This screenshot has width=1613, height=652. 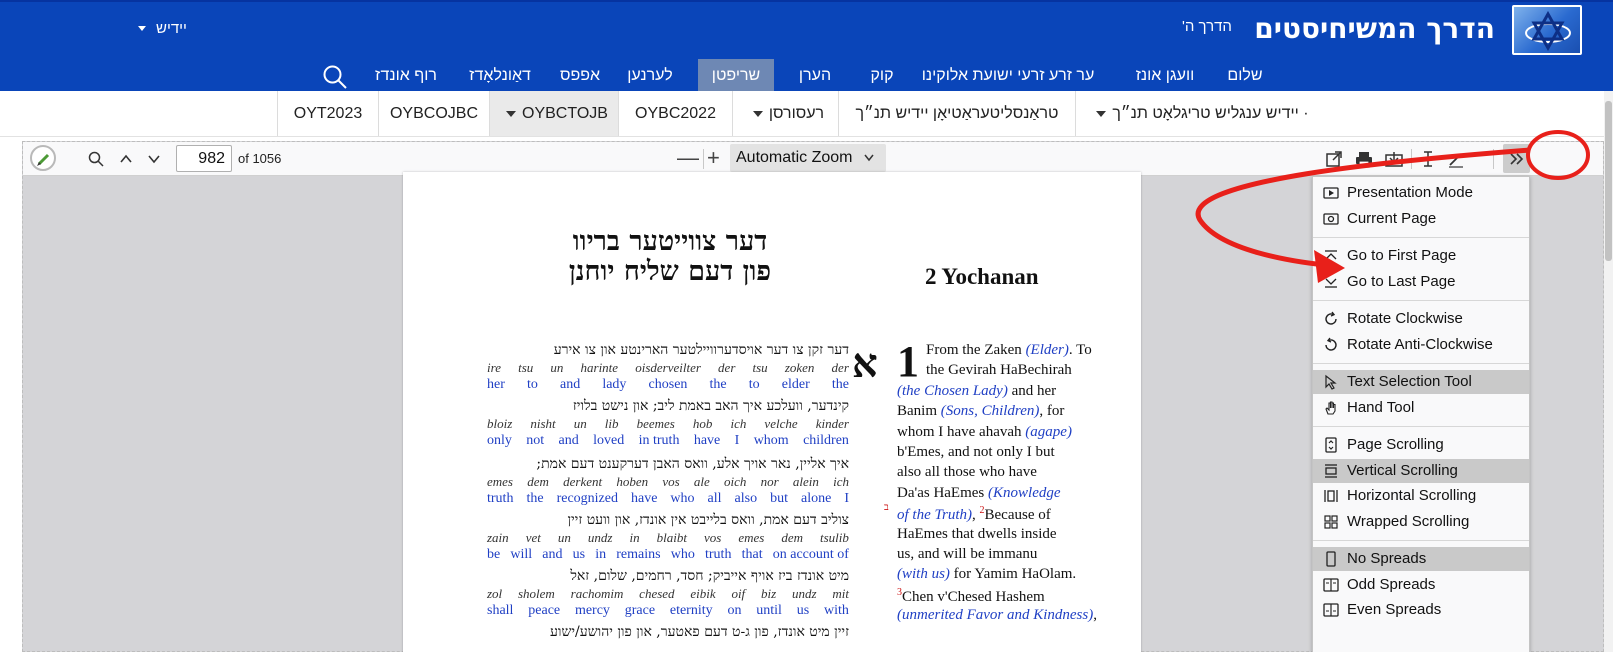 I want to click on nav-item-scriptures: שריפטן, so click(x=736, y=76).